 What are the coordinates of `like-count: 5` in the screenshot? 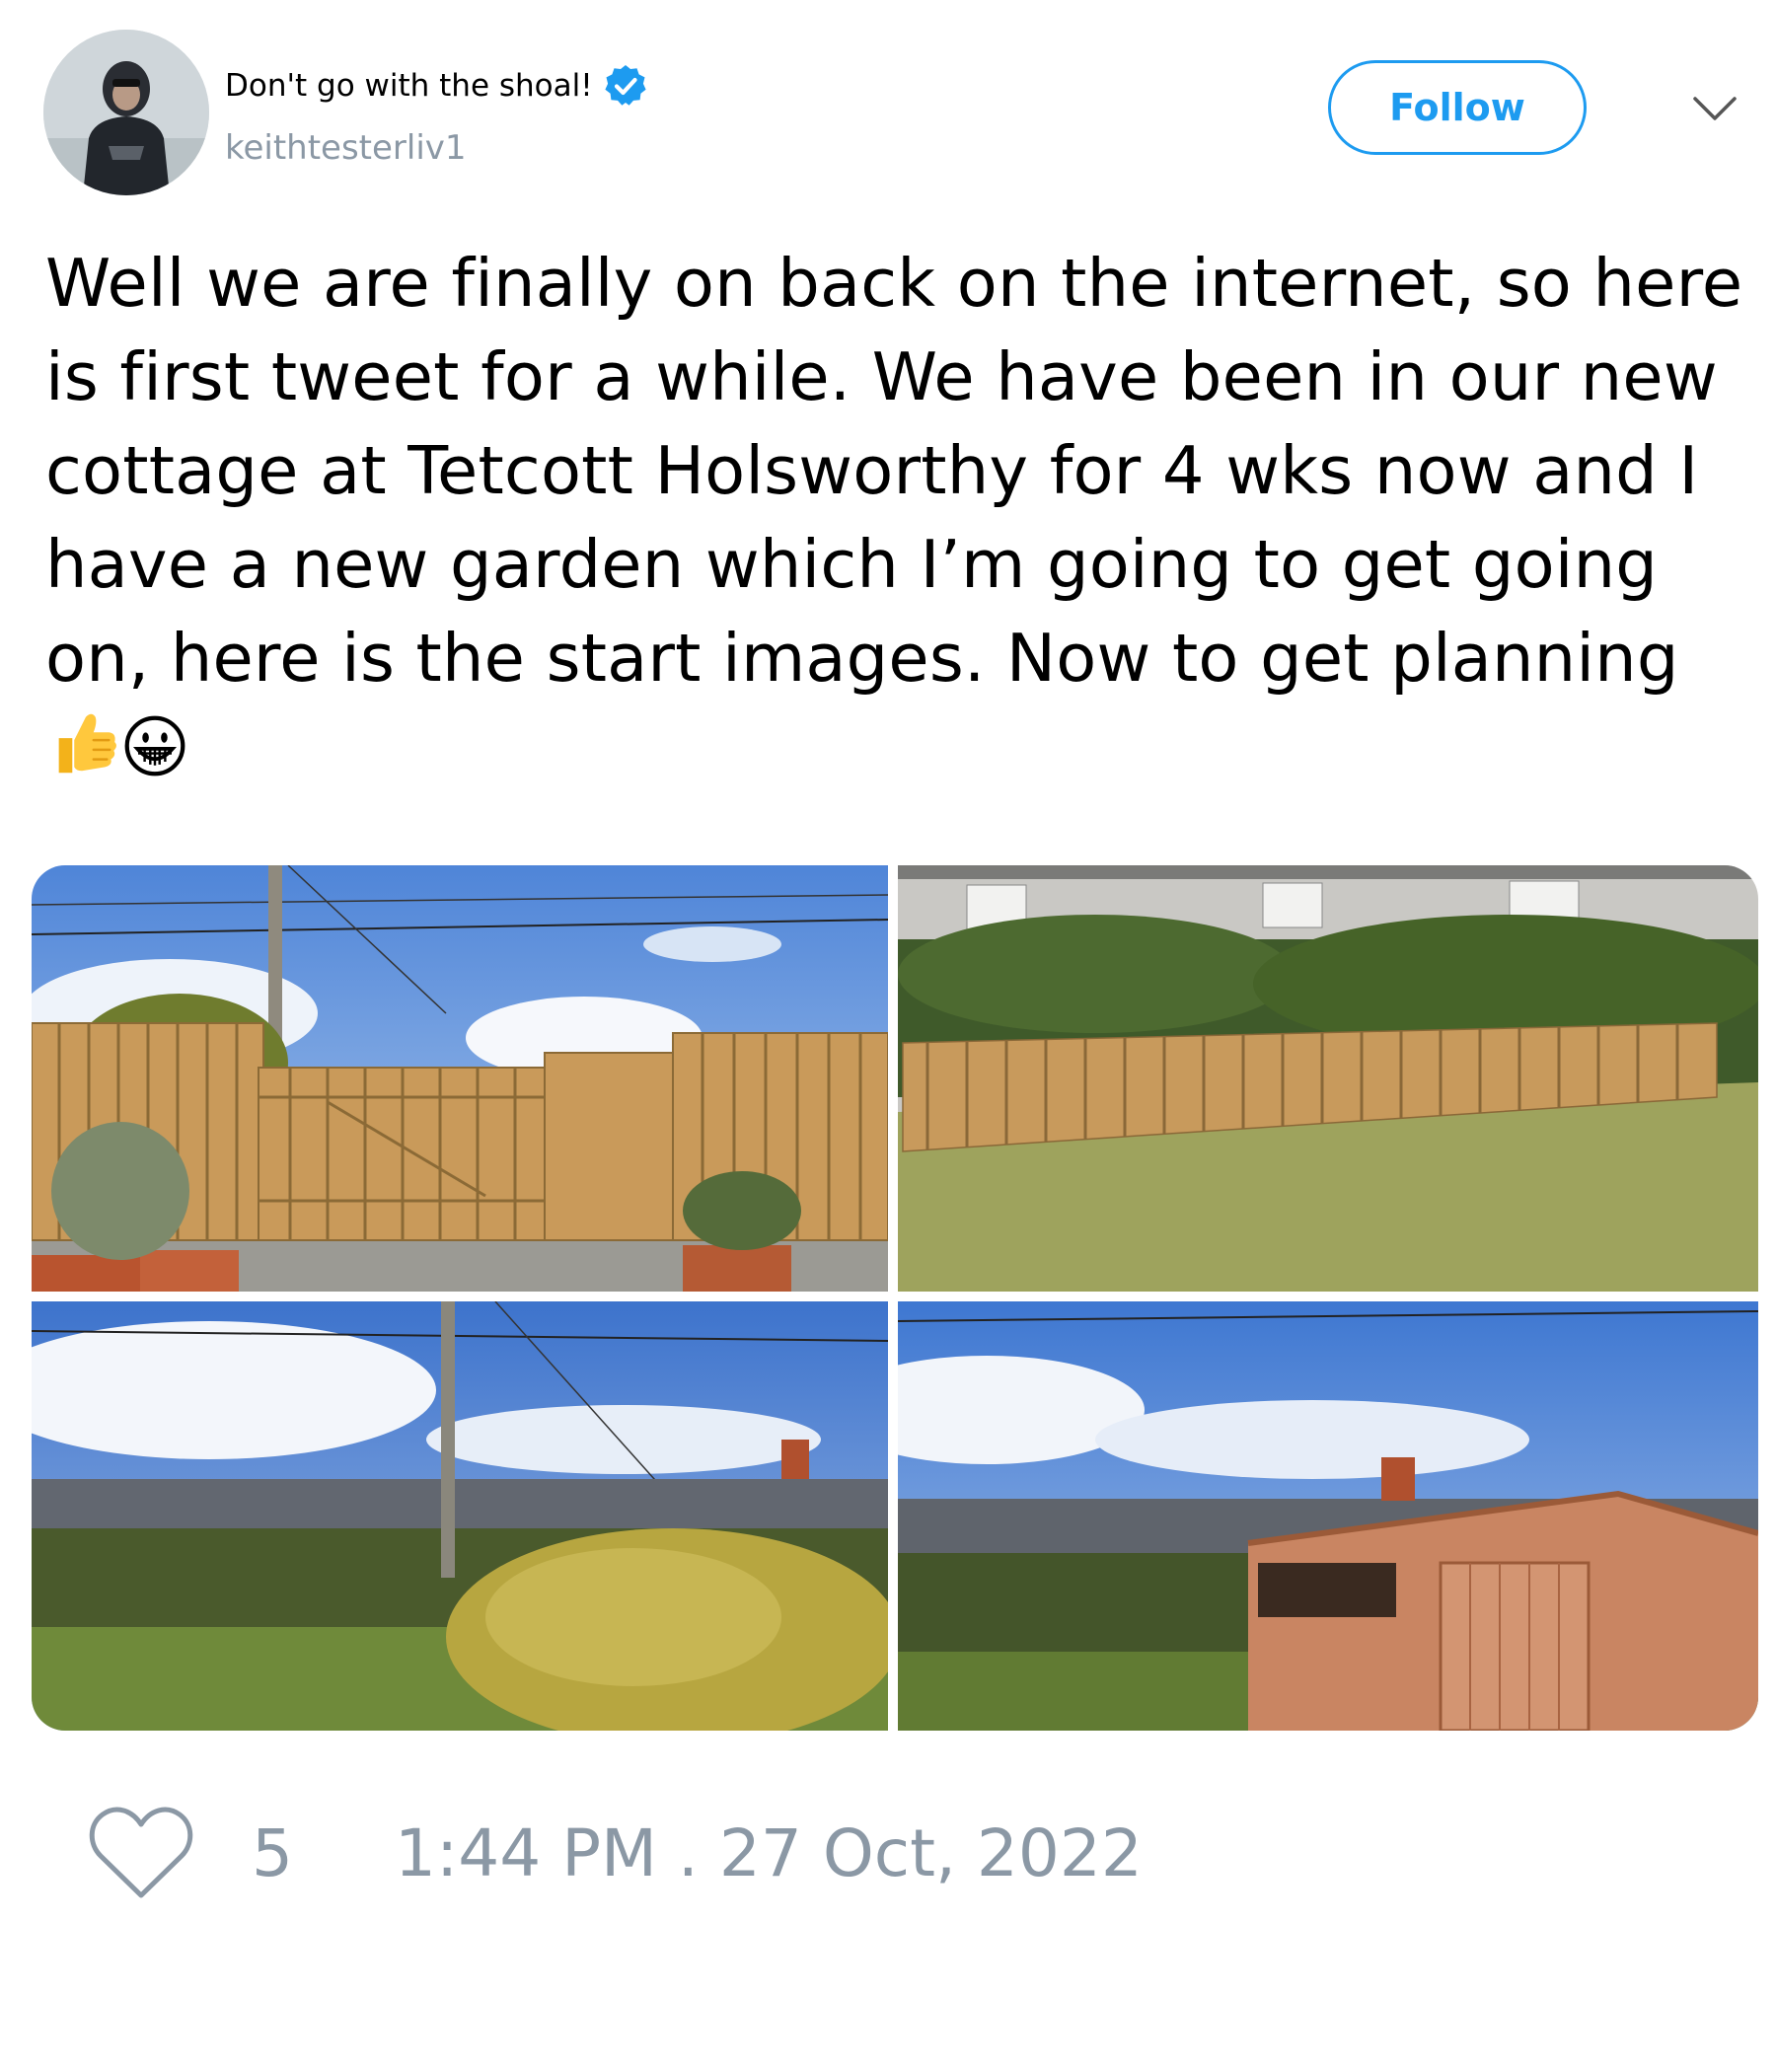 It's located at (272, 1853).